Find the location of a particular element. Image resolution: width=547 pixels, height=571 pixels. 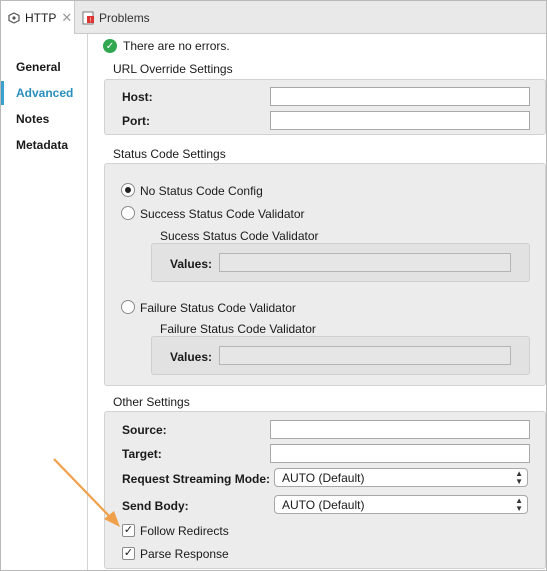

success-group-title: Sucess Status Code Validator is located at coordinates (239, 236).